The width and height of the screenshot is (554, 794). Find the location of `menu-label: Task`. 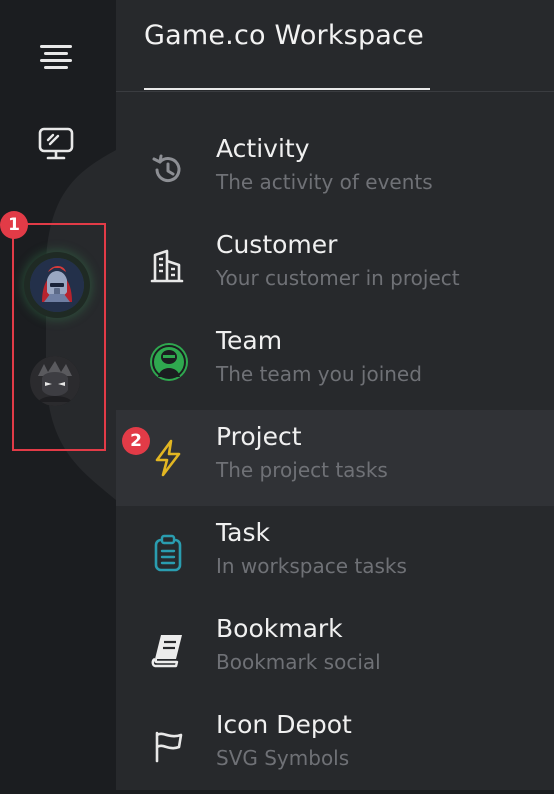

menu-label: Task is located at coordinates (243, 532).